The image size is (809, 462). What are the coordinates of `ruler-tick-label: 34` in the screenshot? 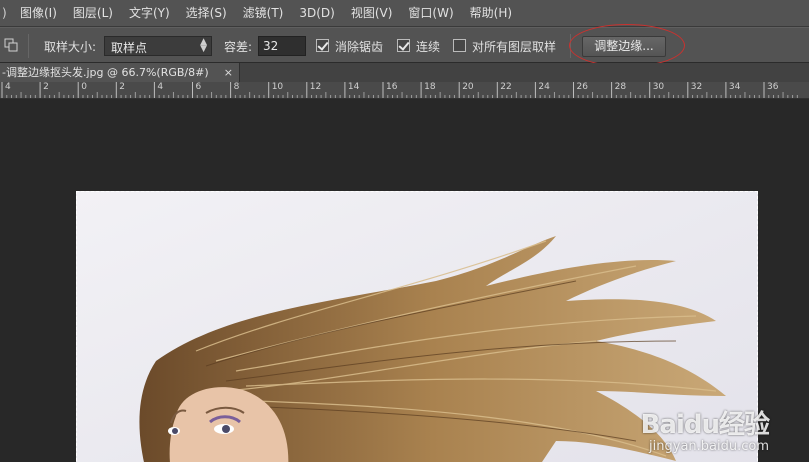 It's located at (734, 87).